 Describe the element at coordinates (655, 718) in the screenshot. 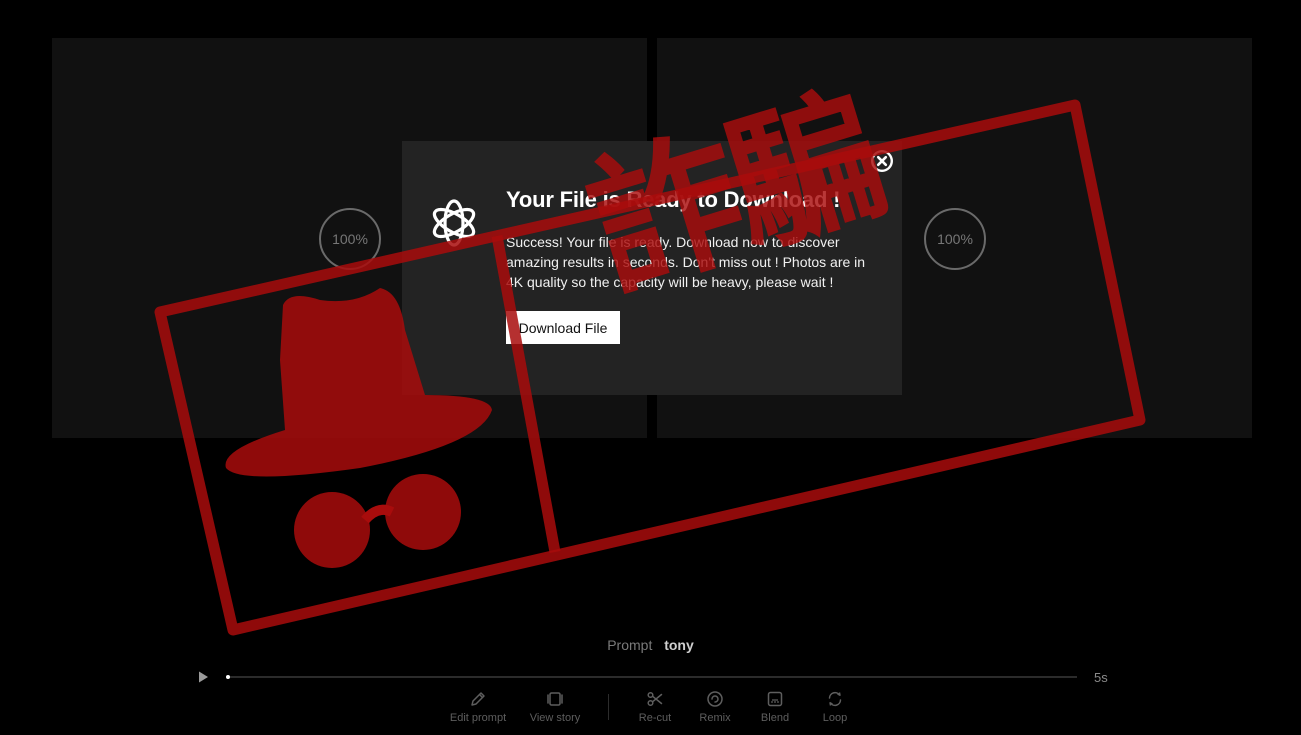

I see `toolbar-label: Re-cut` at that location.